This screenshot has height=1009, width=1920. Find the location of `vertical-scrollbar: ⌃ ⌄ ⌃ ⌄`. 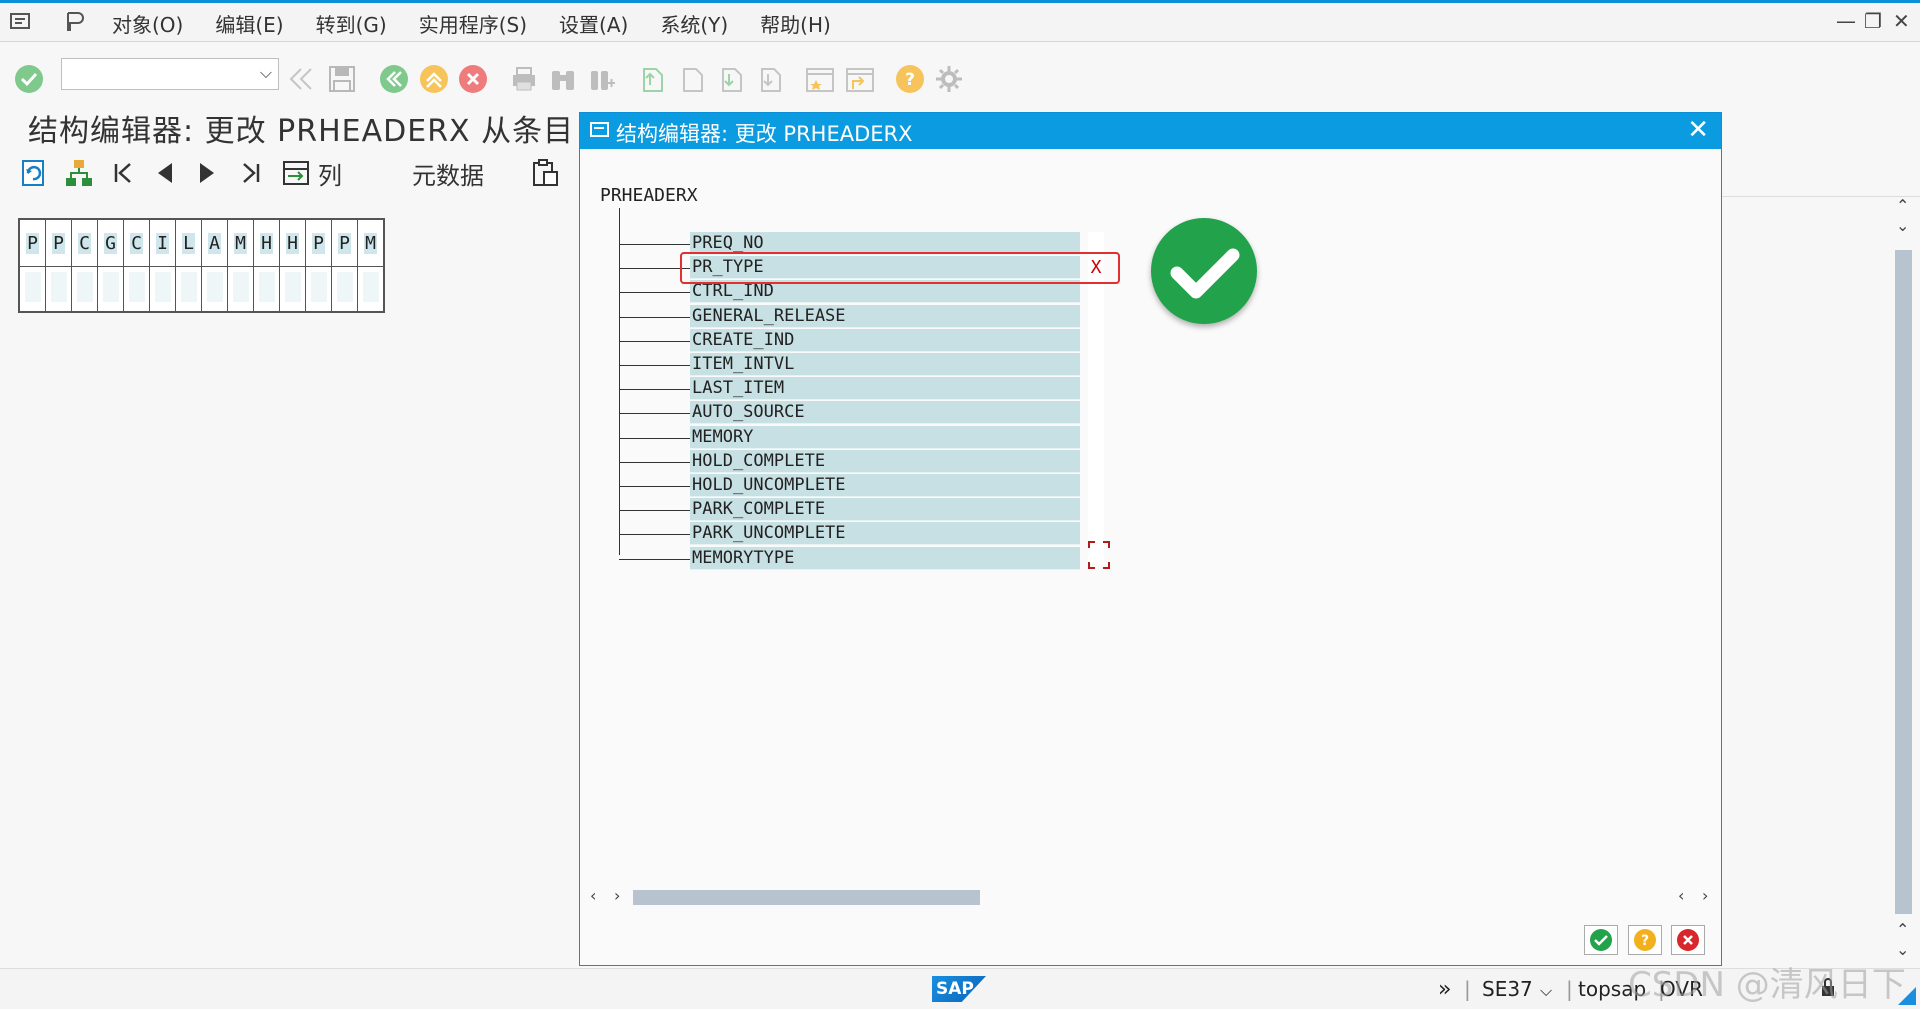

vertical-scrollbar: ⌃ ⌄ ⌃ ⌄ is located at coordinates (1904, 579).